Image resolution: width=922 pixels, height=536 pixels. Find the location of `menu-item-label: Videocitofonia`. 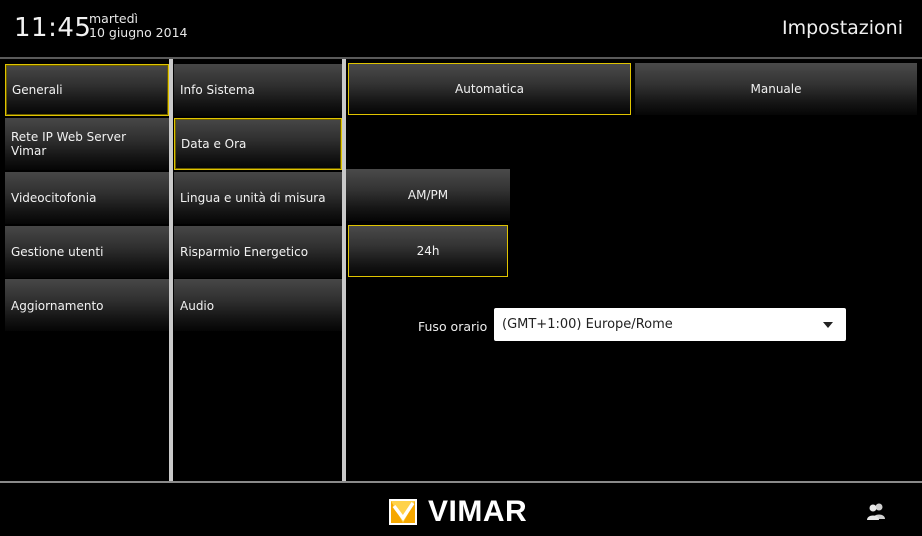

menu-item-label: Videocitofonia is located at coordinates (54, 198).